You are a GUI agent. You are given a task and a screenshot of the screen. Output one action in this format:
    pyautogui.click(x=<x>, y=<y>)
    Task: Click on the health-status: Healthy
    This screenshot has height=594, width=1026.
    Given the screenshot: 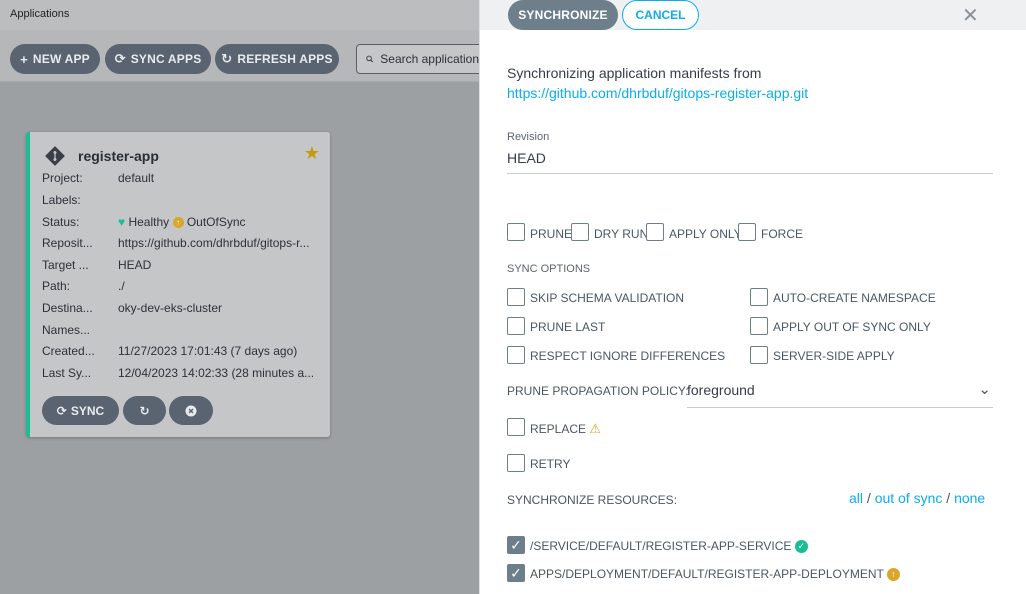 What is the action you would take?
    pyautogui.click(x=149, y=222)
    